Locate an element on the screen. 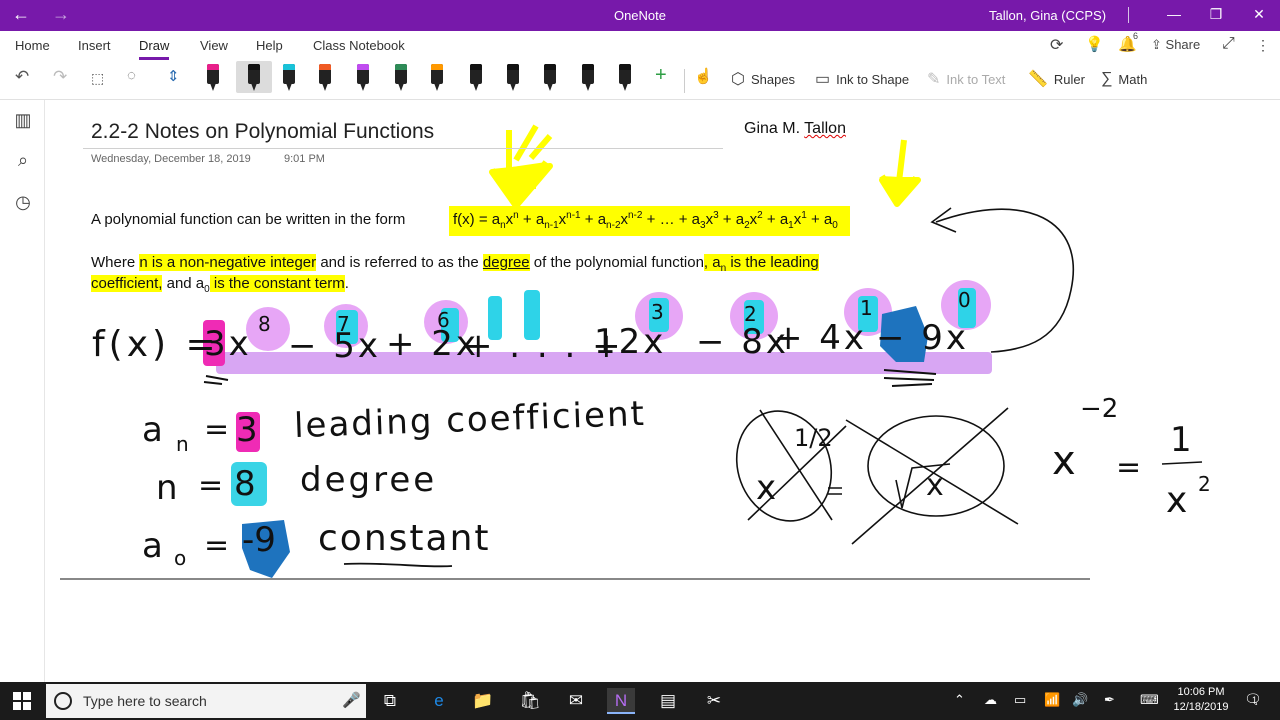 This screenshot has height=720, width=1280. term-subscript: n-1 is located at coordinates (551, 225).